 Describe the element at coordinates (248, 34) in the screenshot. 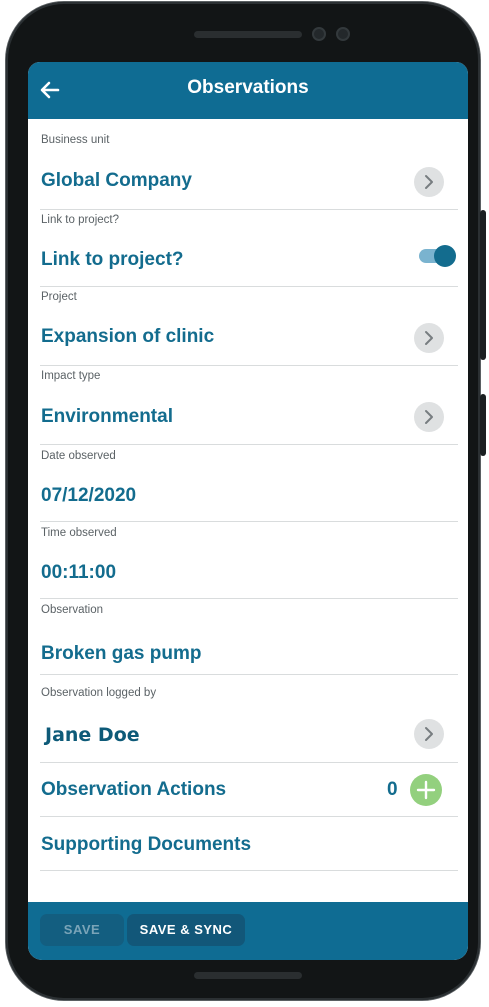

I see `speaker-grille` at that location.